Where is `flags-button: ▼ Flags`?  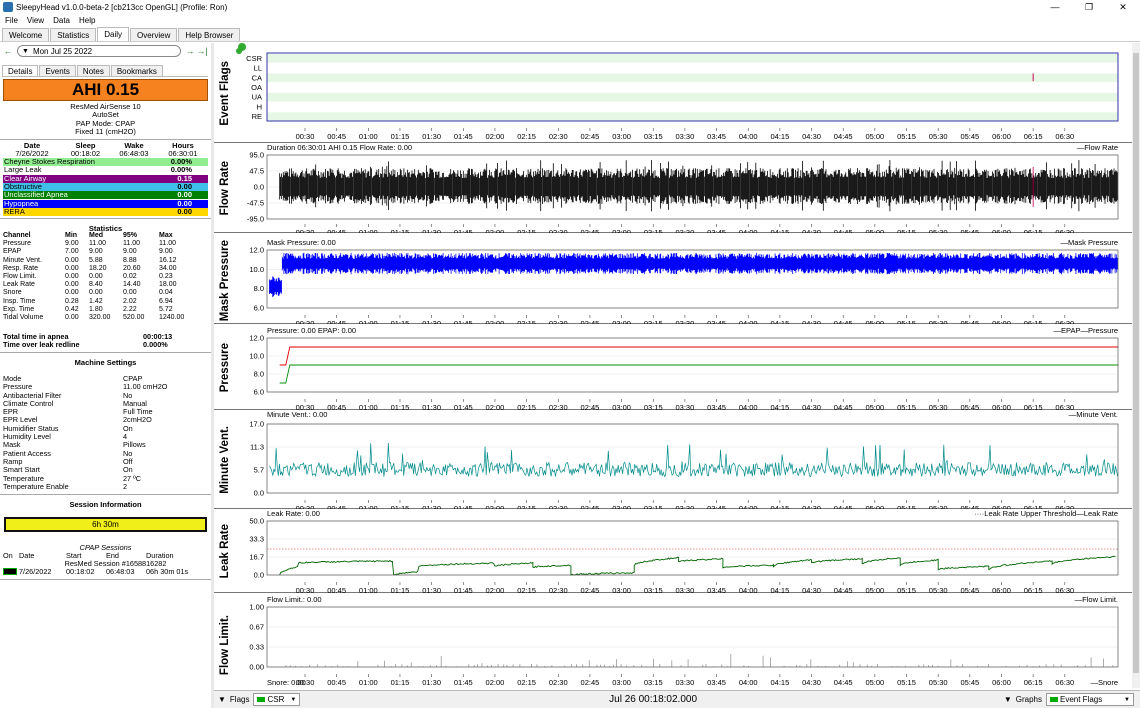 flags-button: ▼ Flags is located at coordinates (233, 699).